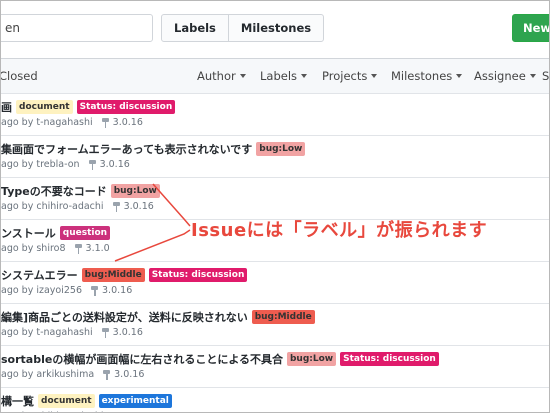  I want to click on issue-title-line: 構一覧 document experimental, so click(86, 401).